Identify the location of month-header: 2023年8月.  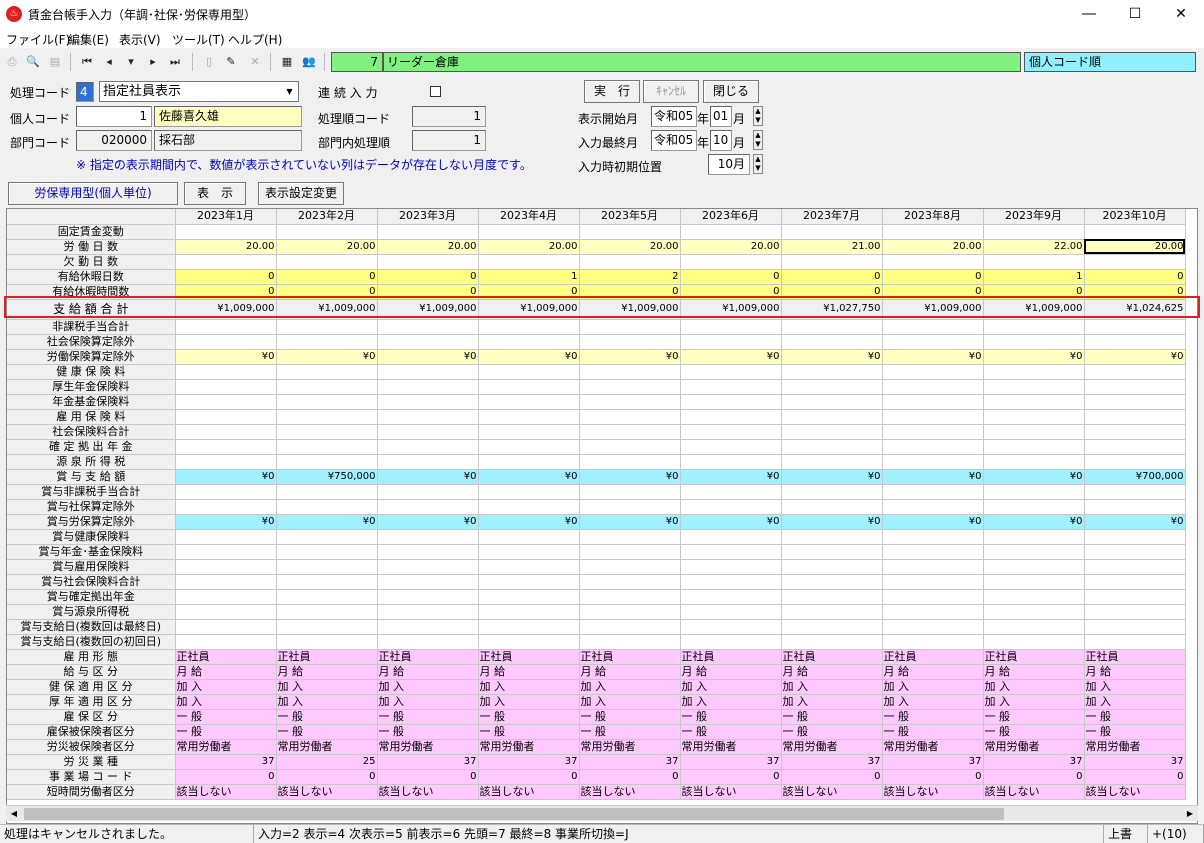
(933, 217).